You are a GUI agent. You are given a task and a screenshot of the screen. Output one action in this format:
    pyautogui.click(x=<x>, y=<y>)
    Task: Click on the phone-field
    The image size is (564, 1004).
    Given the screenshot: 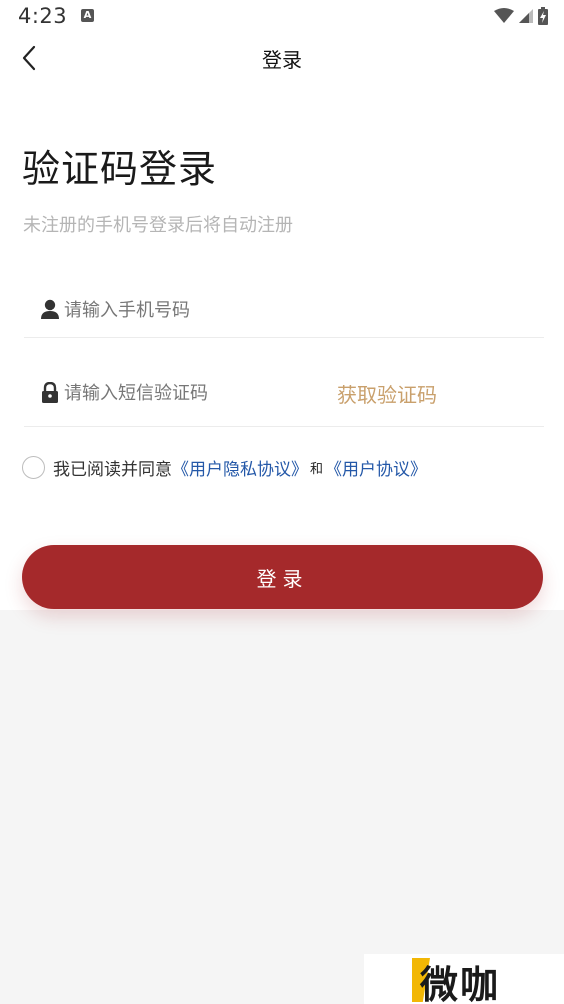 What is the action you would take?
    pyautogui.click(x=284, y=311)
    